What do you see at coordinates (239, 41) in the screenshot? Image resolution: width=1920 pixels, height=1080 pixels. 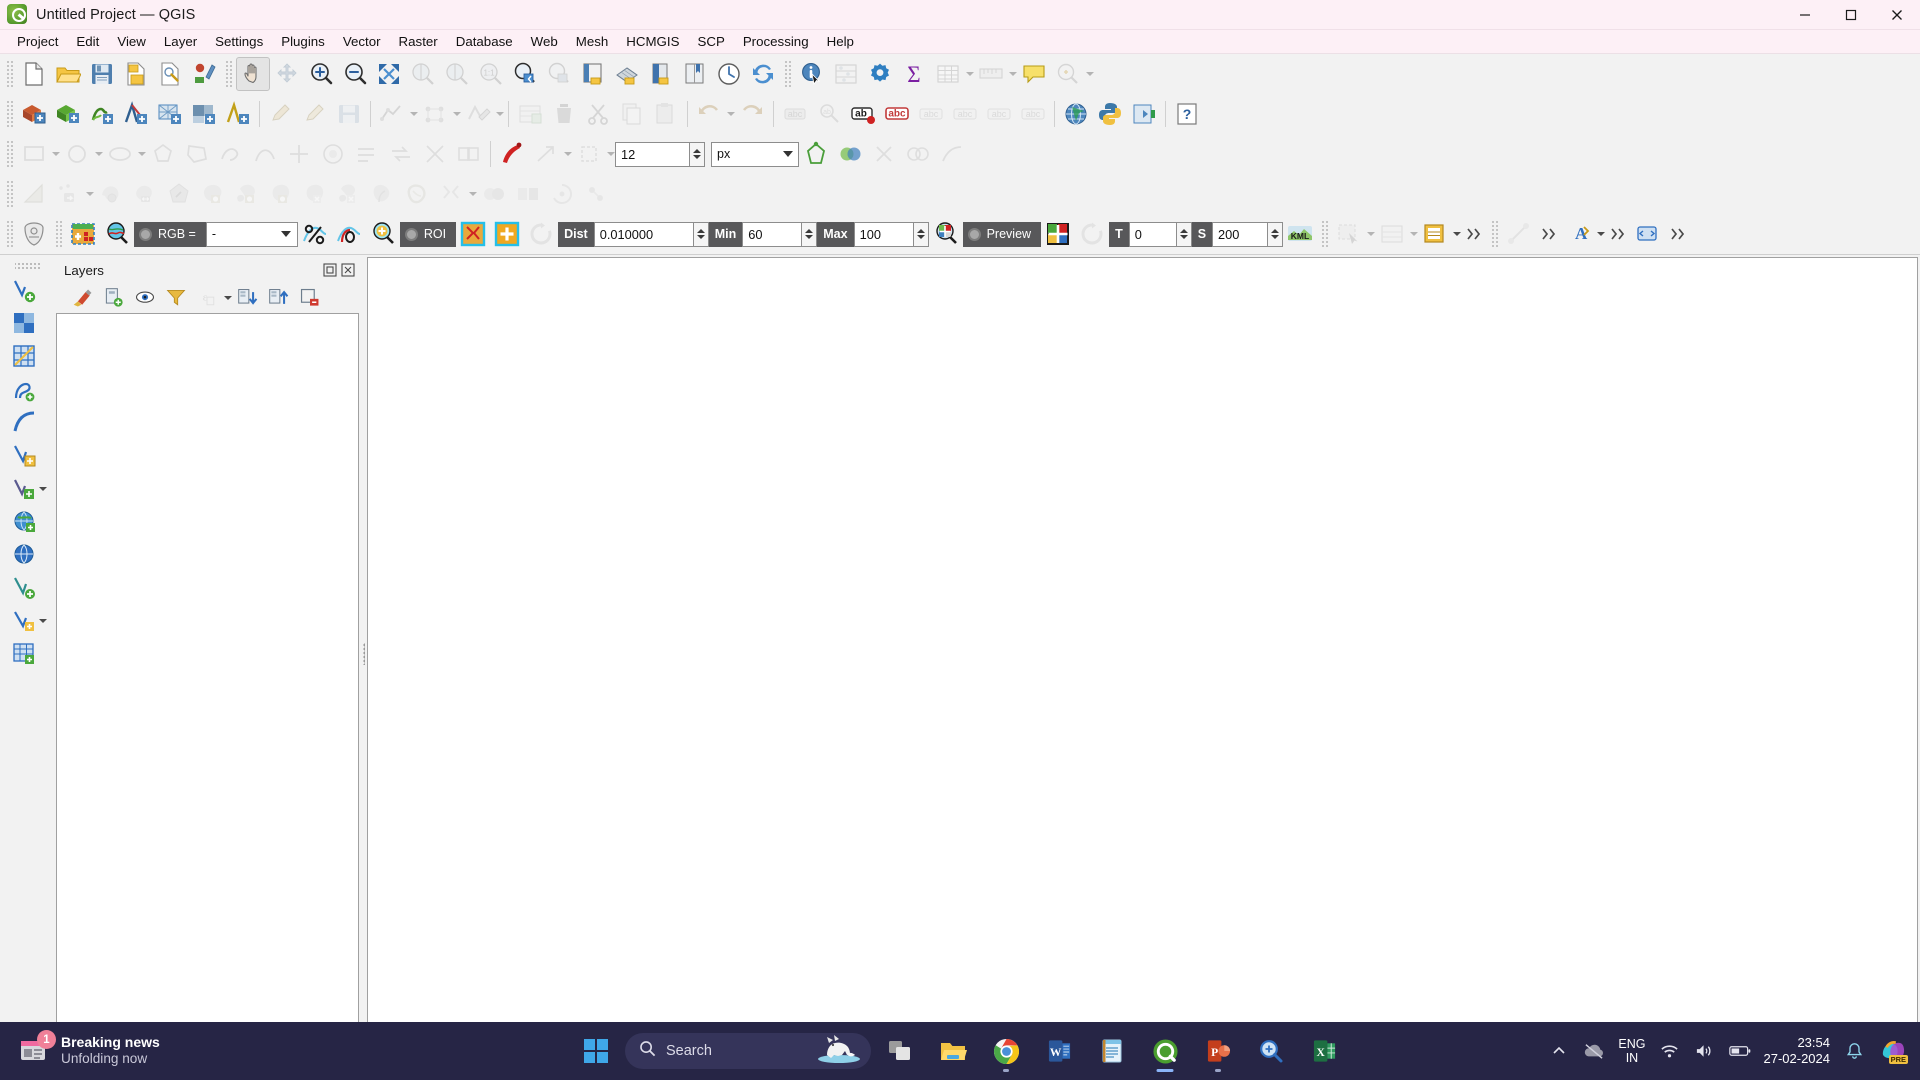 I see `menu-settings: Settings` at bounding box center [239, 41].